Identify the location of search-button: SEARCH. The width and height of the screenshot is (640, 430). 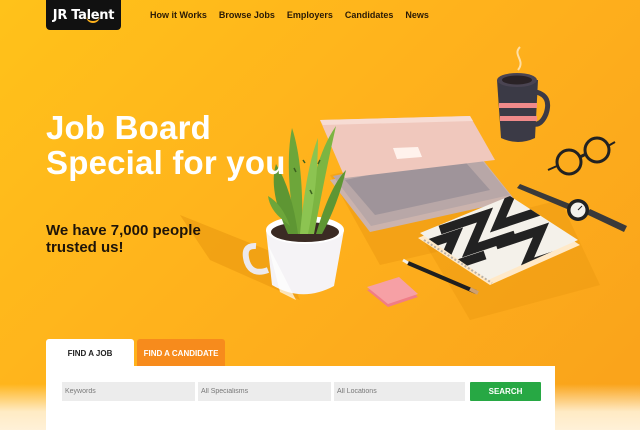
(505, 391).